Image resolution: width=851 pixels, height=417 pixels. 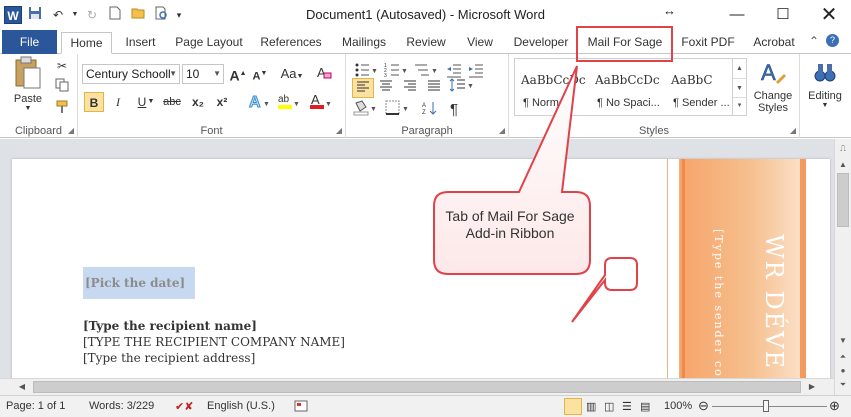 I want to click on scroll-right-icon: ▶, so click(x=812, y=387).